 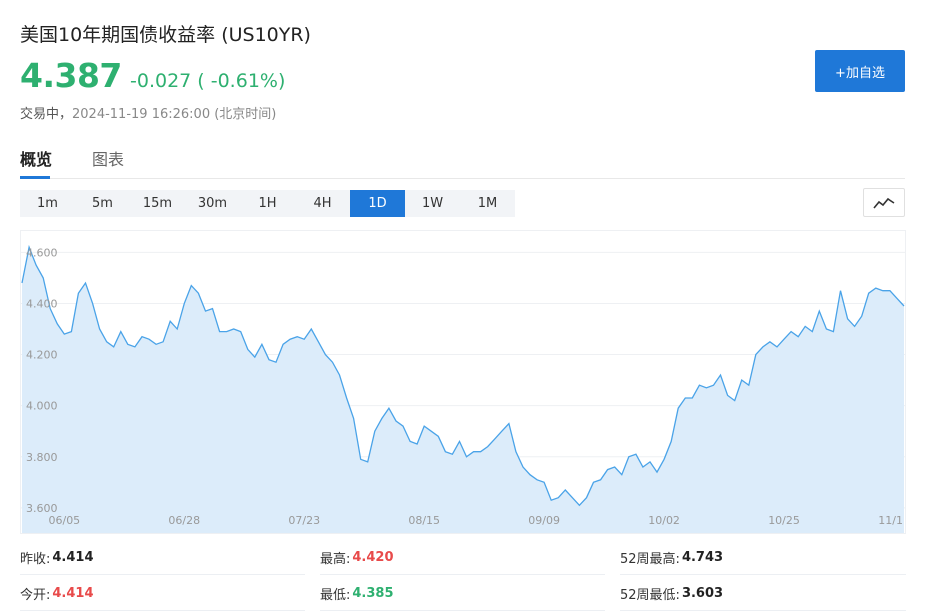 What do you see at coordinates (377, 203) in the screenshot?
I see `interval-1d: 1D` at bounding box center [377, 203].